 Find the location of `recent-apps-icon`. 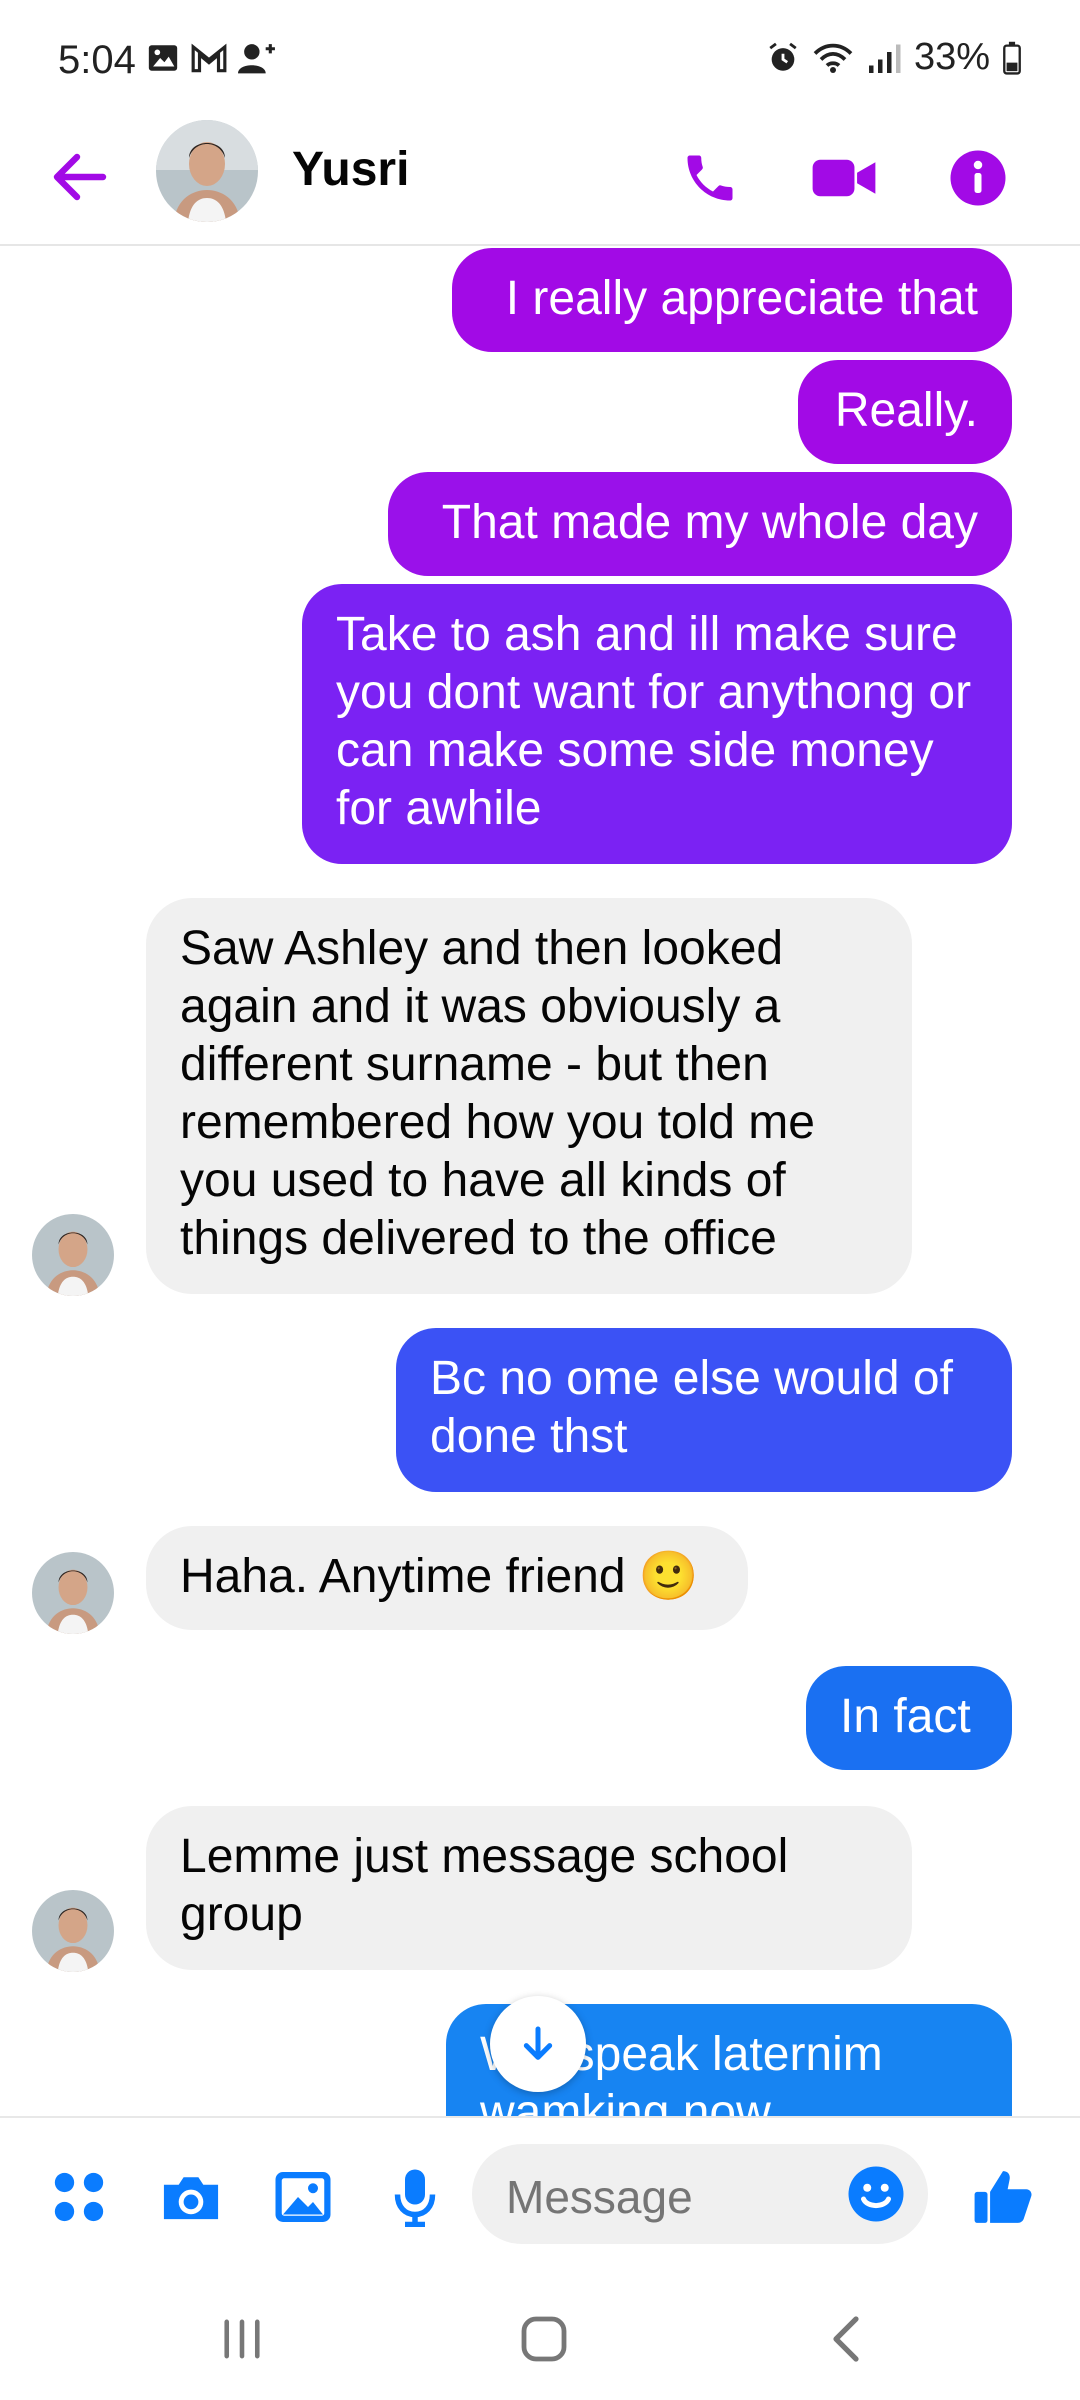

recent-apps-icon is located at coordinates (242, 2339).